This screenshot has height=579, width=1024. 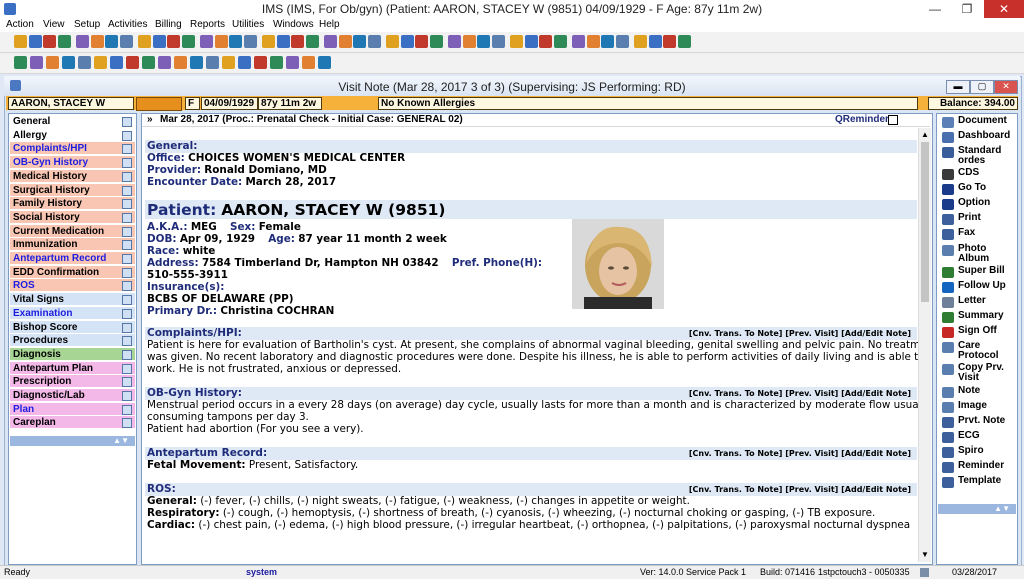 What do you see at coordinates (72, 395) in the screenshot?
I see `left-nav-item: Diagnostic/Lab` at bounding box center [72, 395].